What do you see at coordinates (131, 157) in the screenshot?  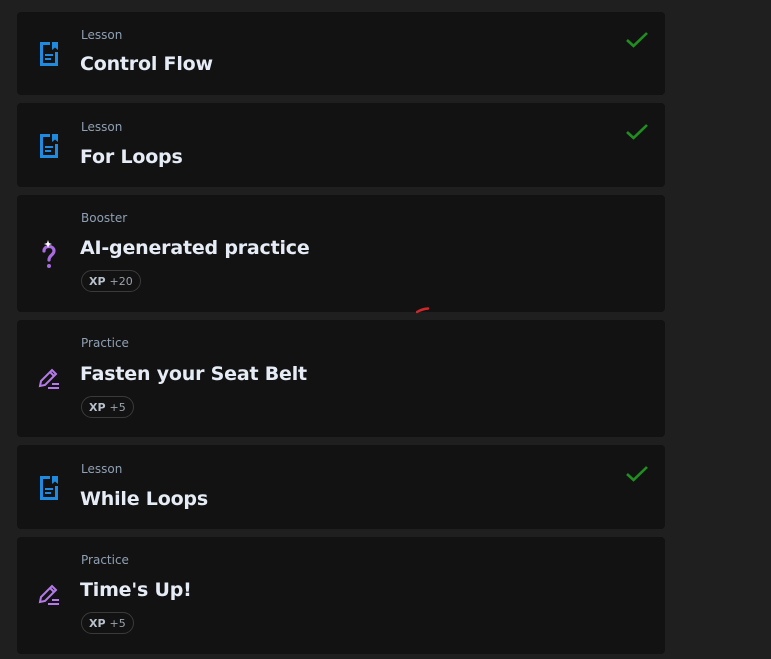 I see `item-title: For Loops` at bounding box center [131, 157].